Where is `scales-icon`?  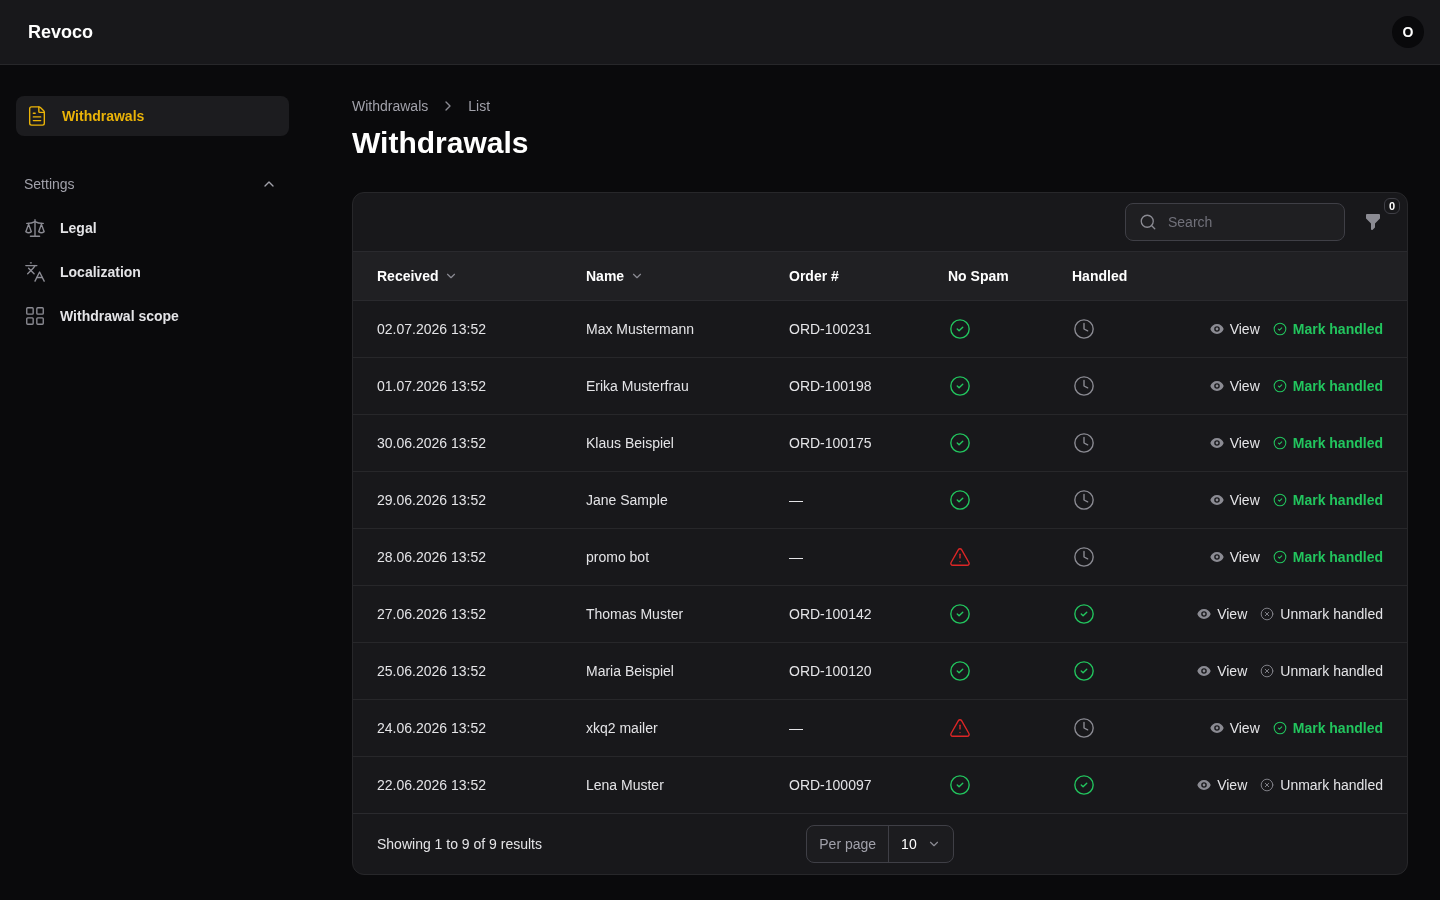 scales-icon is located at coordinates (35, 228).